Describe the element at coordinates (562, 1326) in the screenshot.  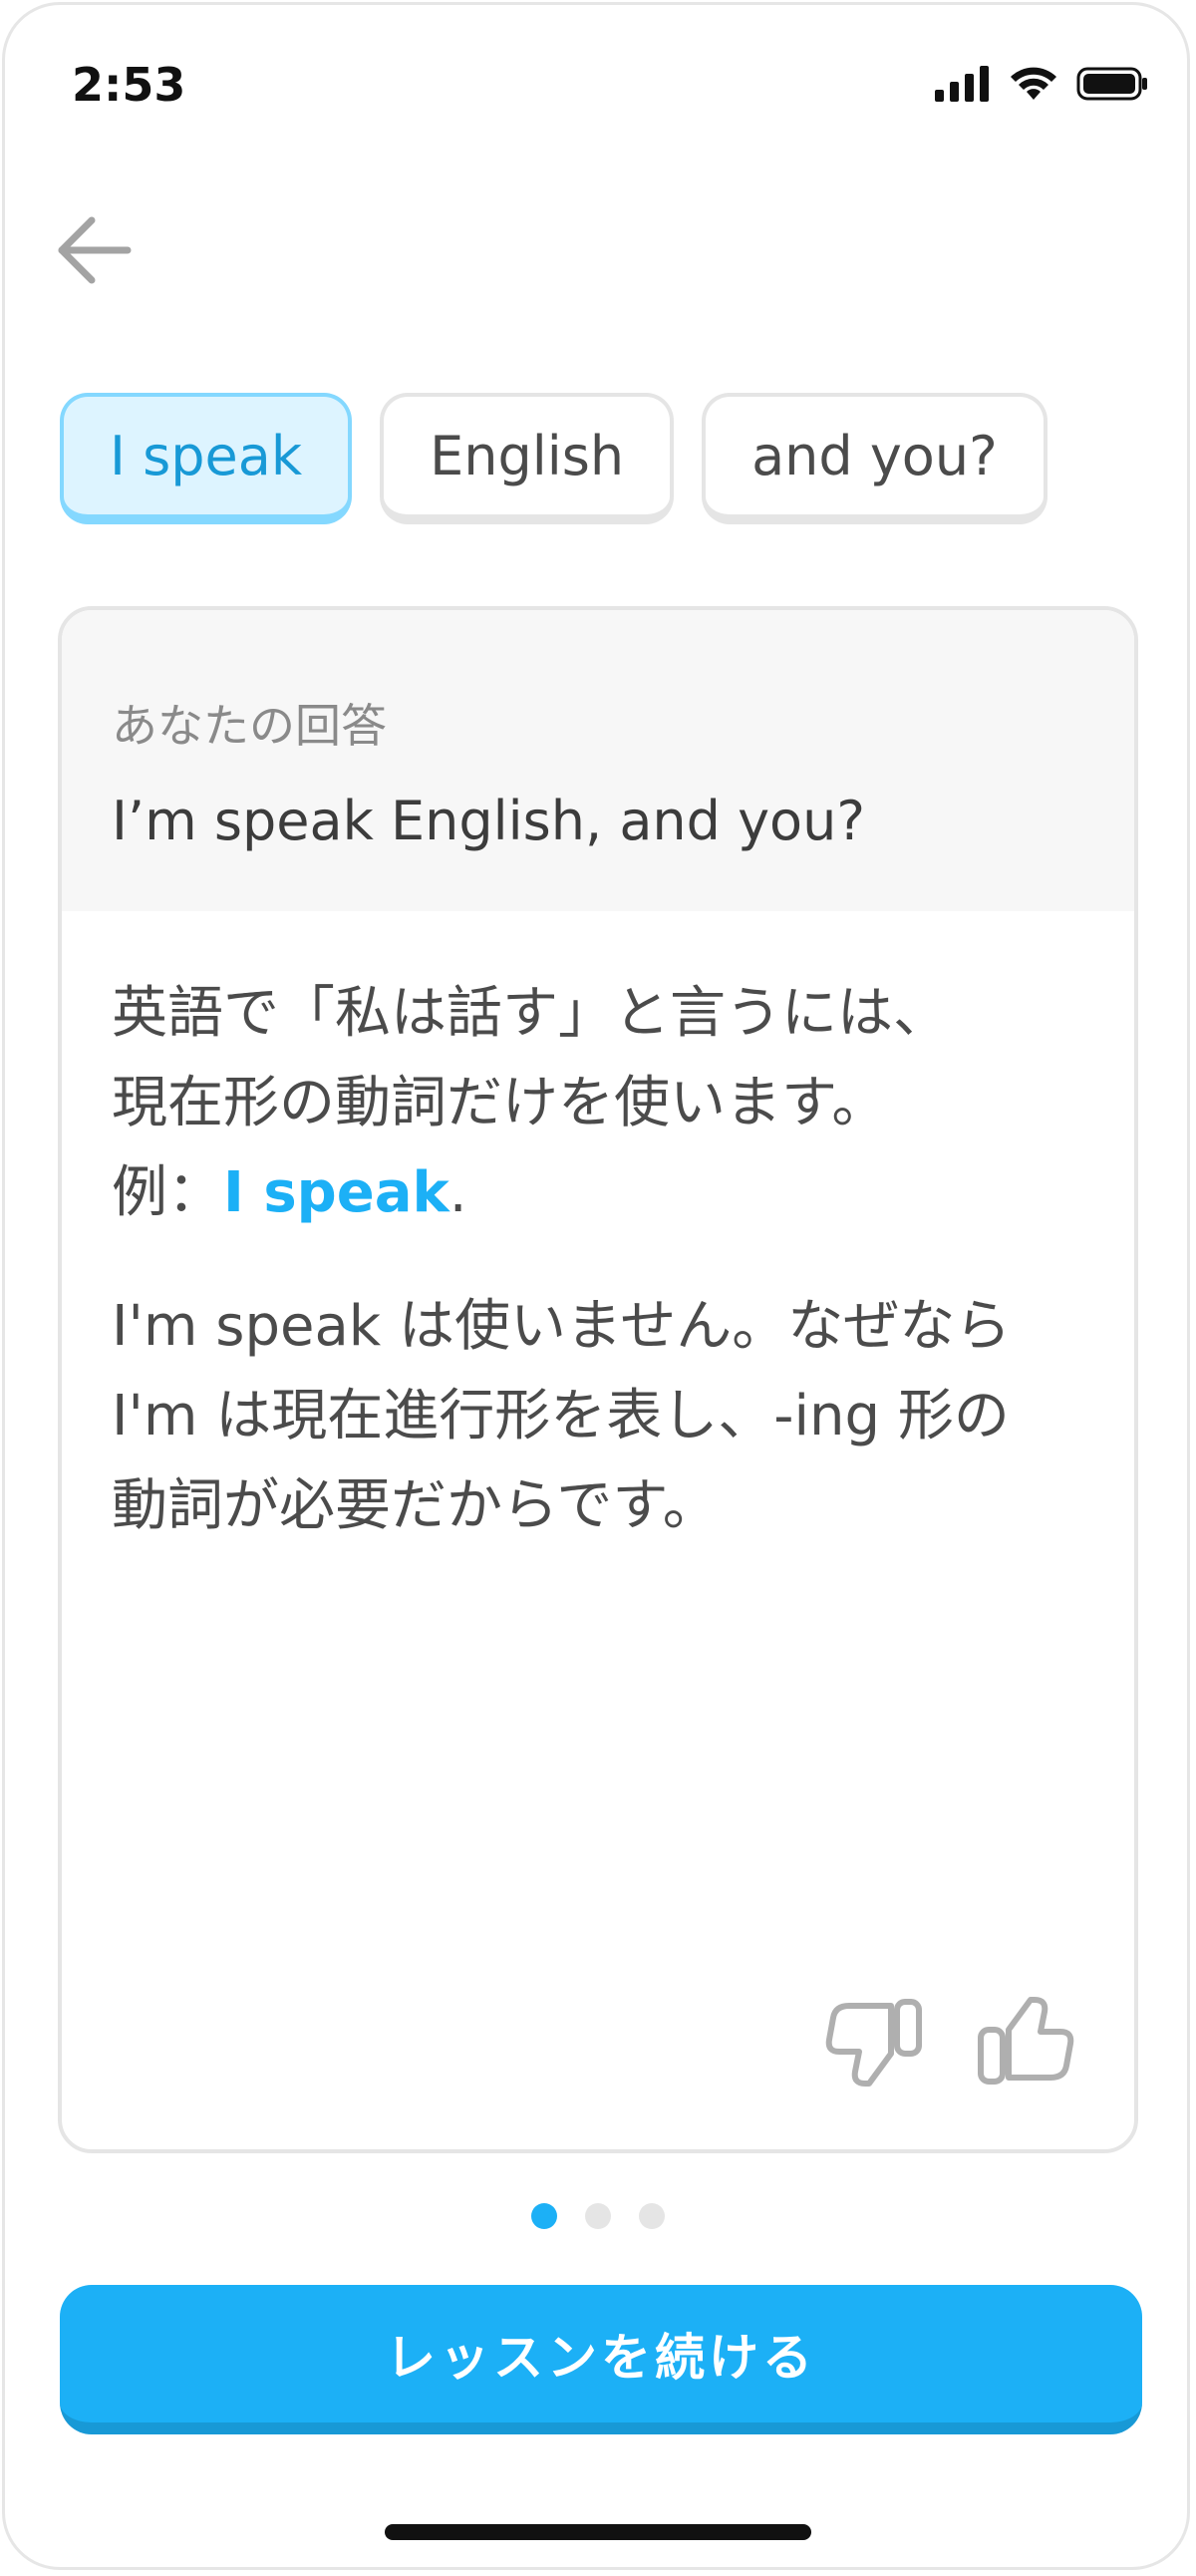
I see `note-line: I'm speak は使いません。なぜなら` at that location.